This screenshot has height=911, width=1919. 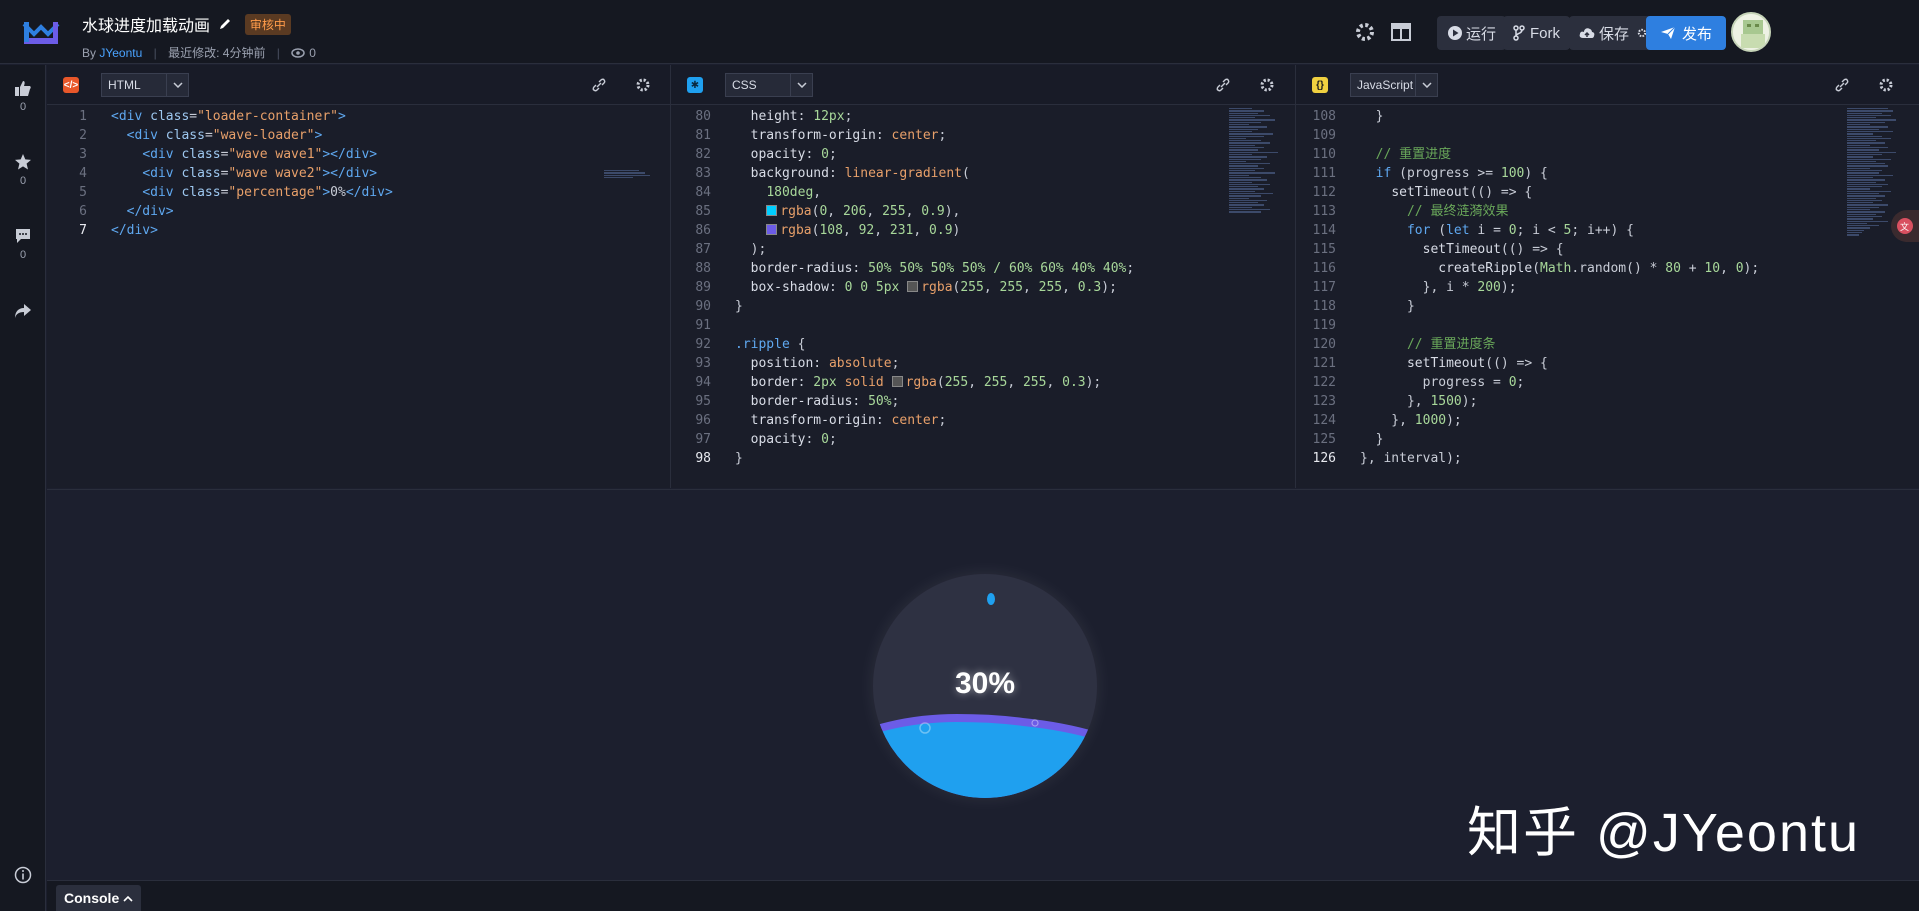 I want to click on eye-icon, so click(x=298, y=53).